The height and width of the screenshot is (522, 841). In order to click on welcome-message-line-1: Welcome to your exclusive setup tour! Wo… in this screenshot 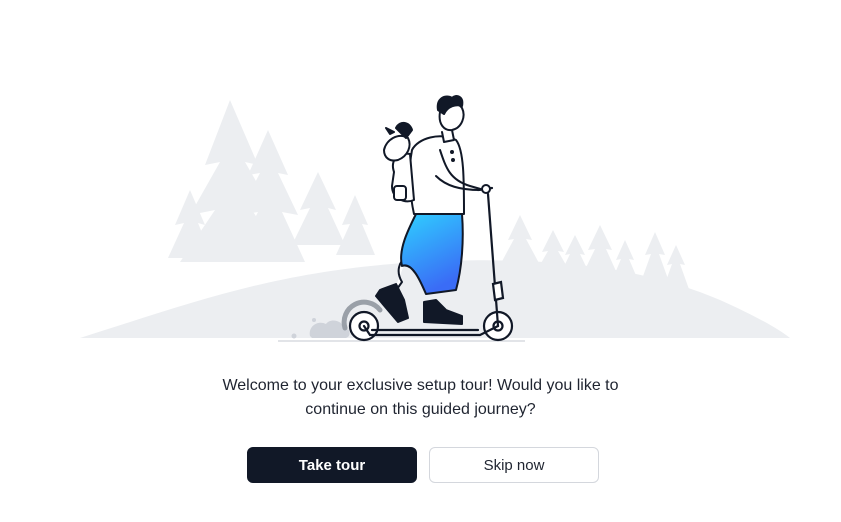, I will do `click(420, 385)`.